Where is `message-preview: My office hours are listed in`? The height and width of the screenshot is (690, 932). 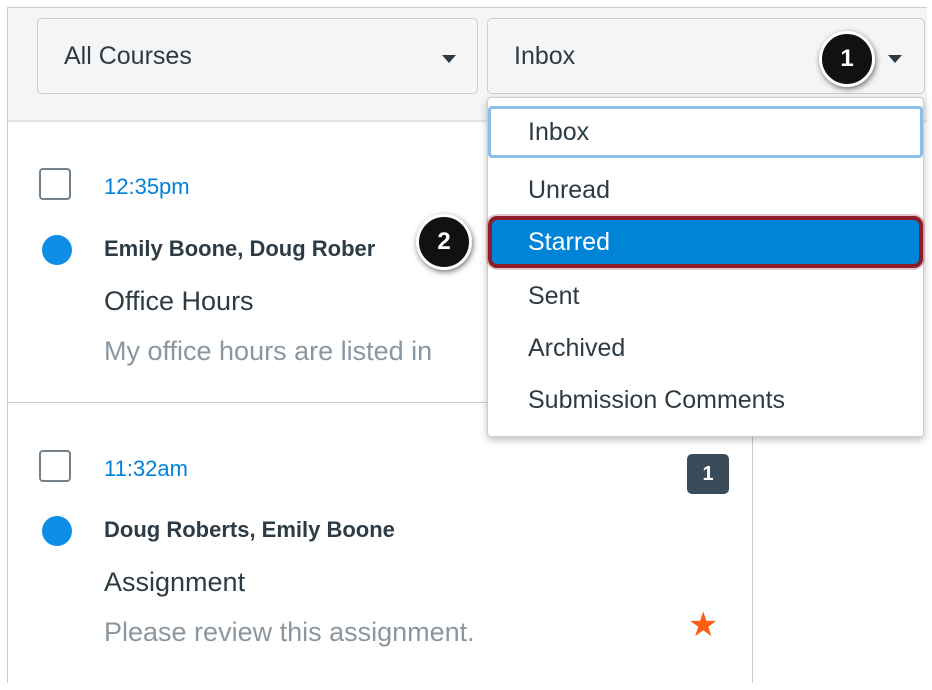 message-preview: My office hours are listed in is located at coordinates (268, 351).